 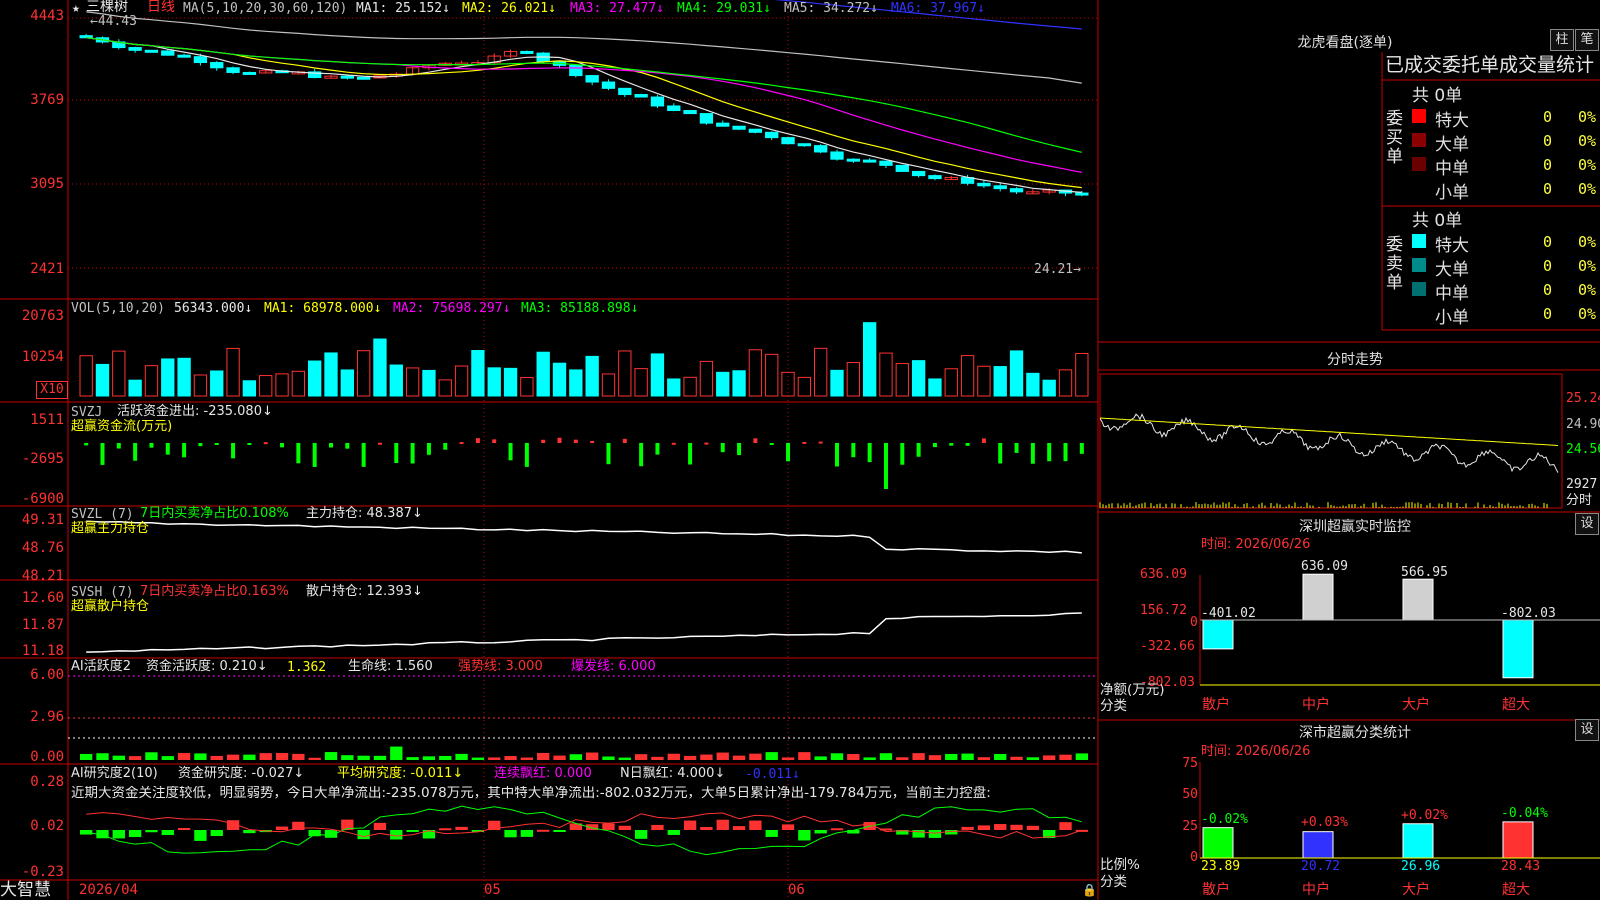 I want to click on lock-icon: 🔒, so click(x=1089, y=890).